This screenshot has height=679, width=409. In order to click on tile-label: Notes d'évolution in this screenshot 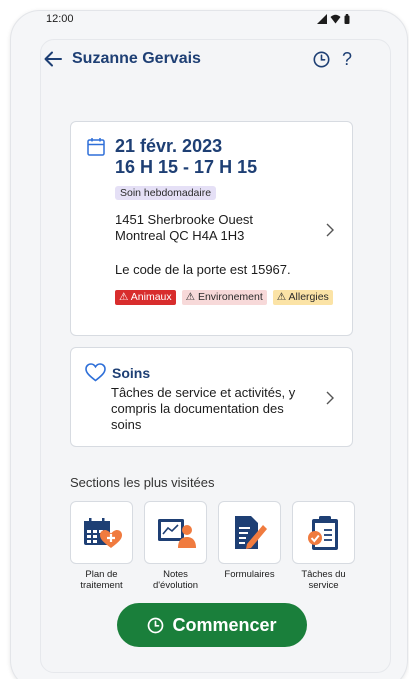, I will do `click(175, 580)`.